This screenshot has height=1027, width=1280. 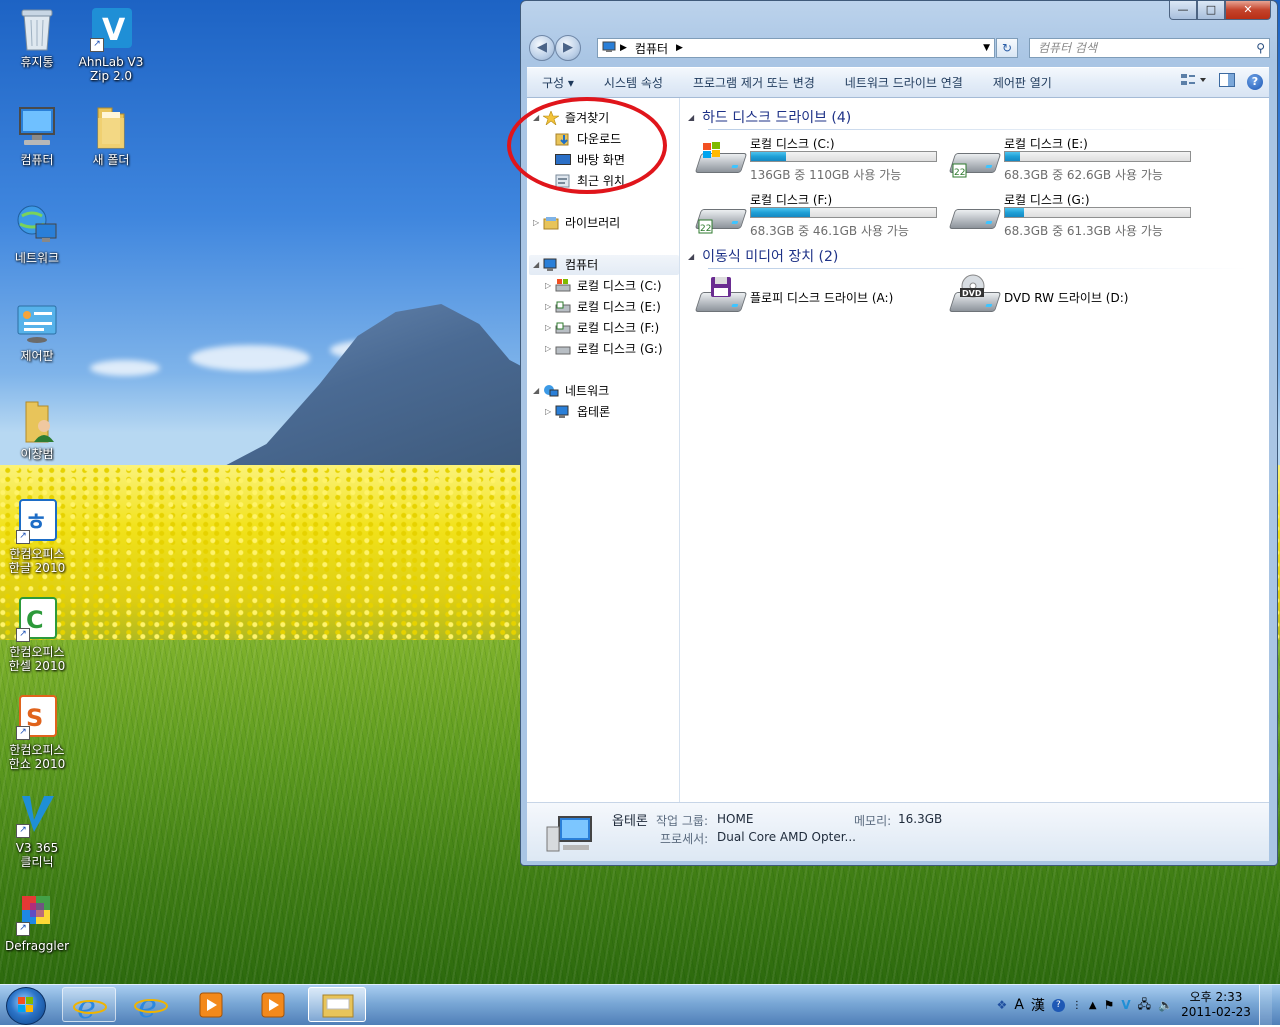 What do you see at coordinates (26, 1006) in the screenshot?
I see `start-button` at bounding box center [26, 1006].